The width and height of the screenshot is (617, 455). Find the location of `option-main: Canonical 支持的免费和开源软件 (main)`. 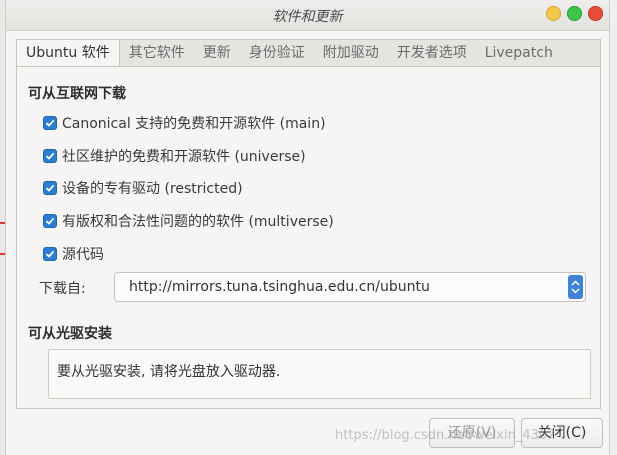

option-main: Canonical 支持的免费和开源软件 (main) is located at coordinates (184, 123).